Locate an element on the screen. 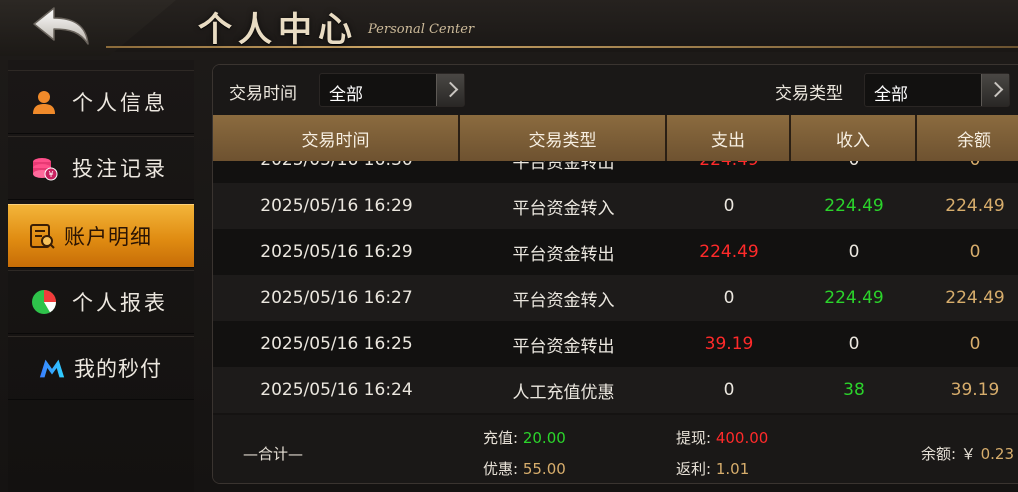 This screenshot has height=492, width=1018. cell-expense: 39.19 is located at coordinates (729, 344).